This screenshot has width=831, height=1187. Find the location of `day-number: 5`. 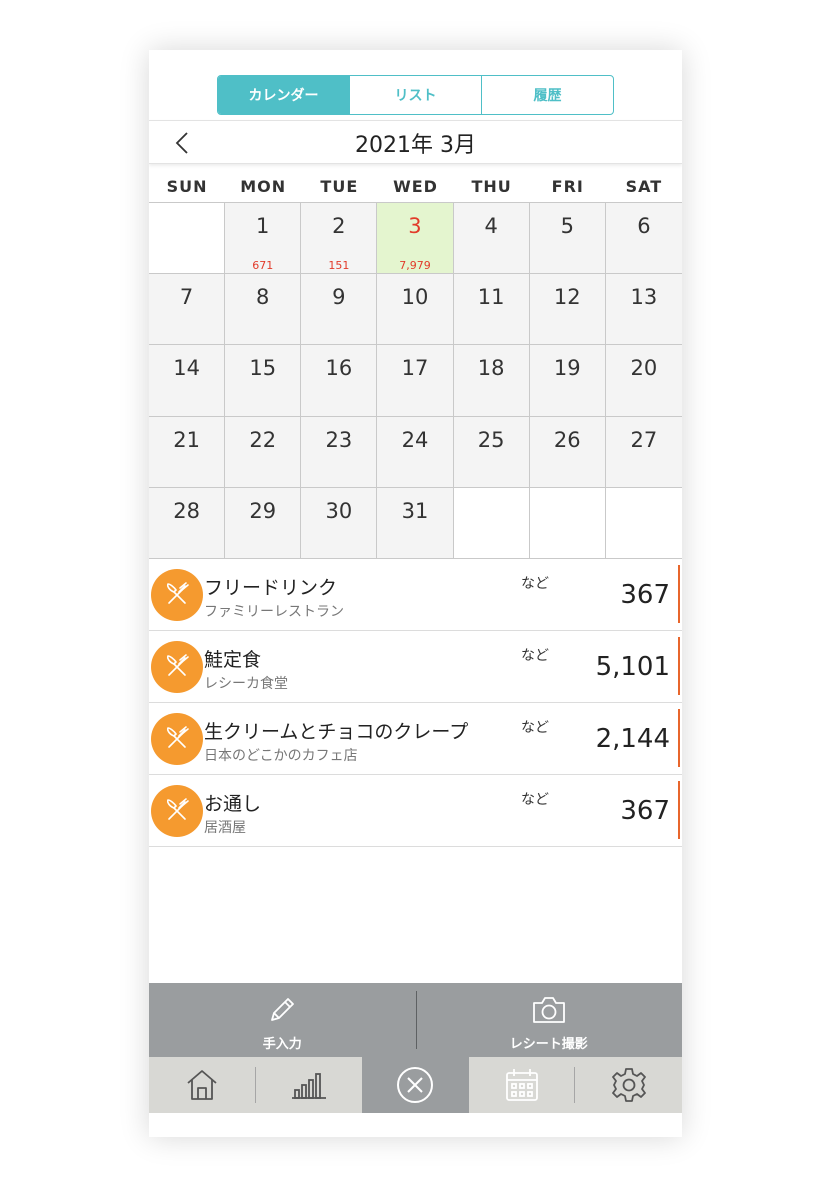

day-number: 5 is located at coordinates (567, 226).